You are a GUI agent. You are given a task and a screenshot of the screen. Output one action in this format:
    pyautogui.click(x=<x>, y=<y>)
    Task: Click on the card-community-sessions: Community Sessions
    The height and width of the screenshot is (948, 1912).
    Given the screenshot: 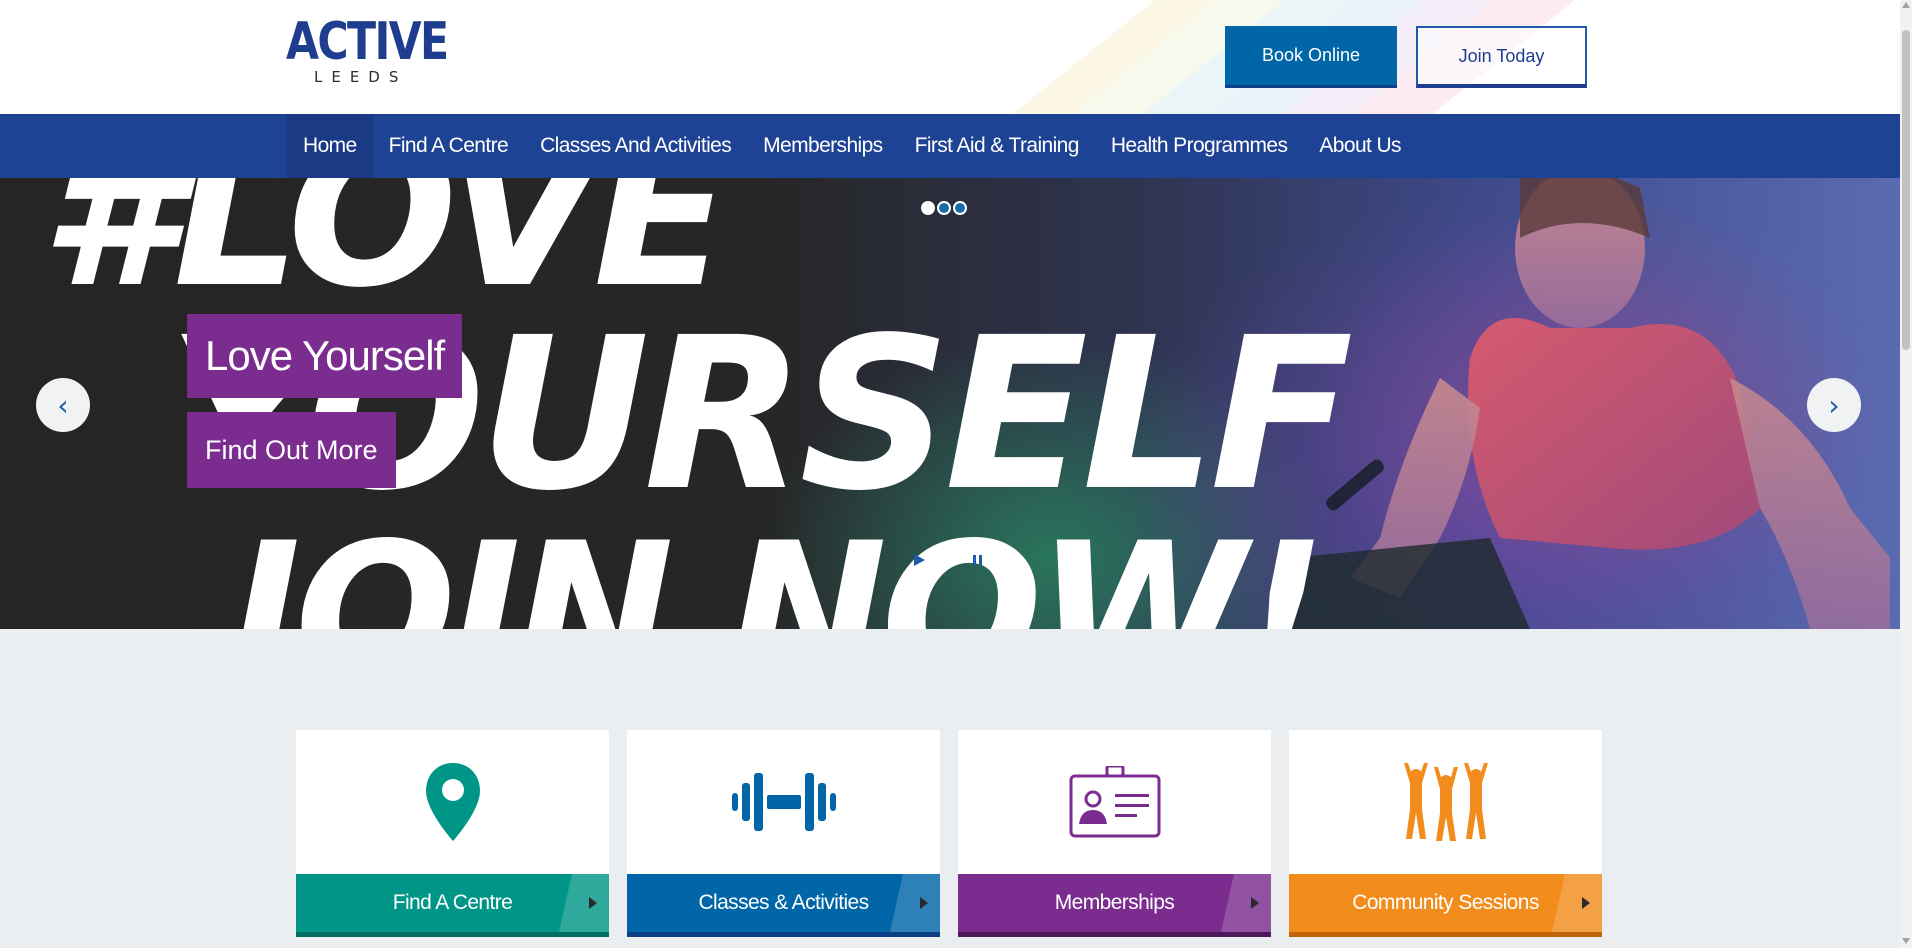 What is the action you would take?
    pyautogui.click(x=1445, y=833)
    